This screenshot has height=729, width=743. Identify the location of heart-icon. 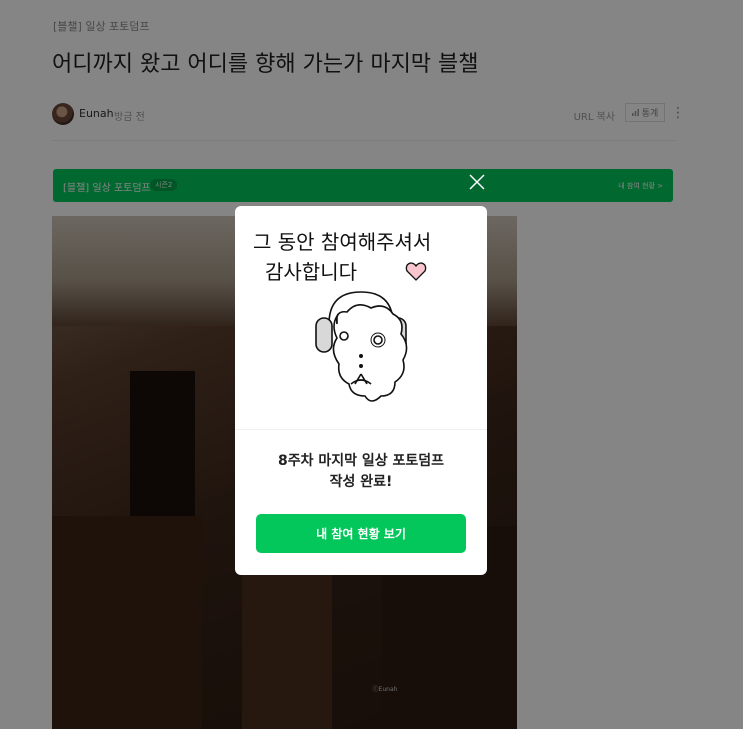
(416, 271).